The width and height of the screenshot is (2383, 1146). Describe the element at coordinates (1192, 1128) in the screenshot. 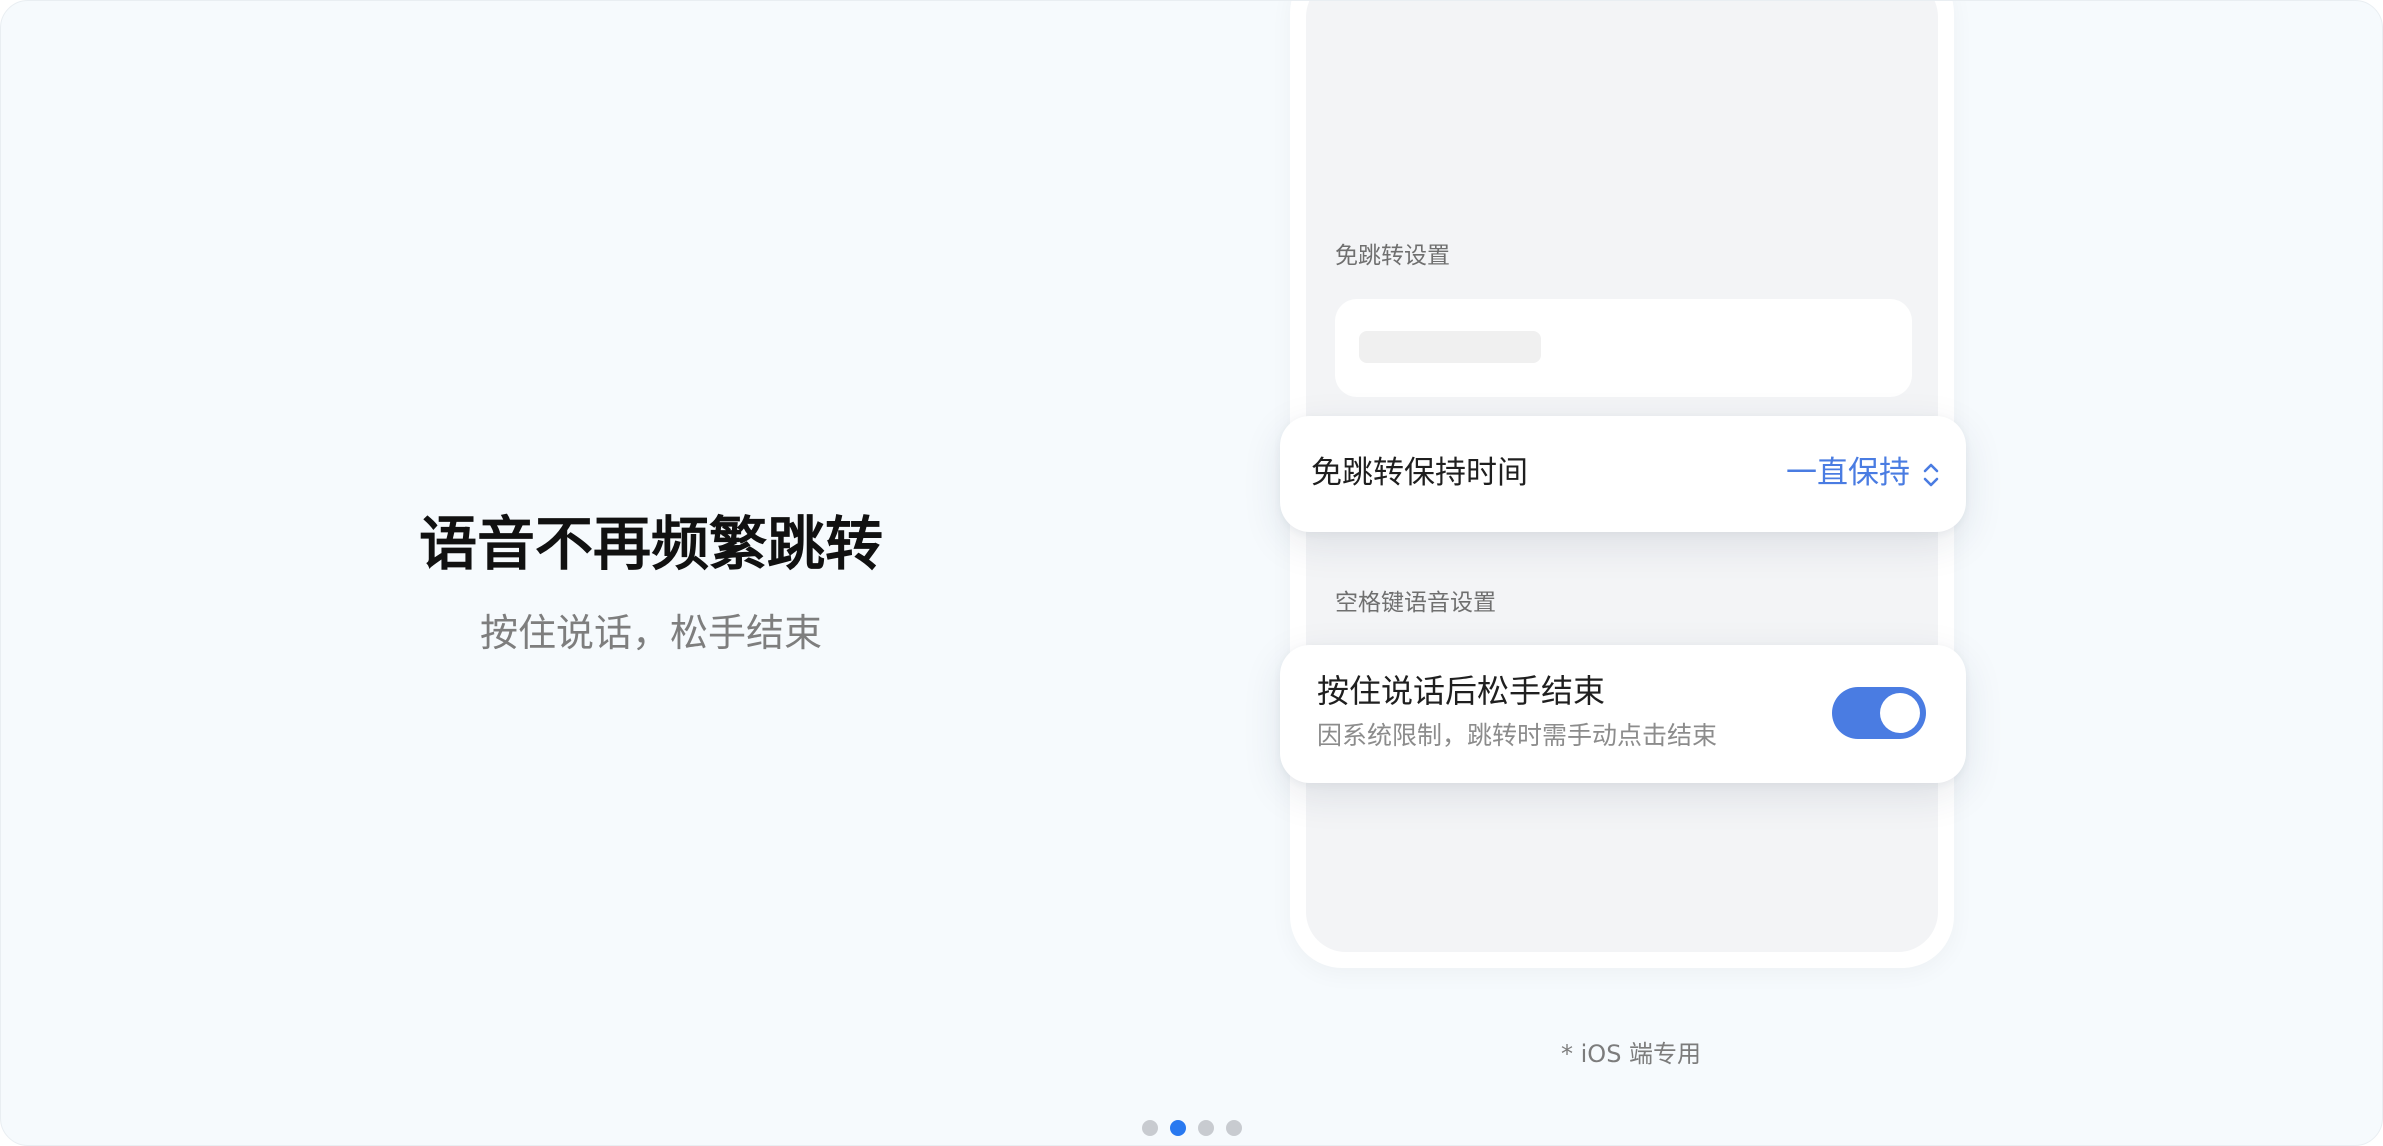

I see `page-indicator` at that location.